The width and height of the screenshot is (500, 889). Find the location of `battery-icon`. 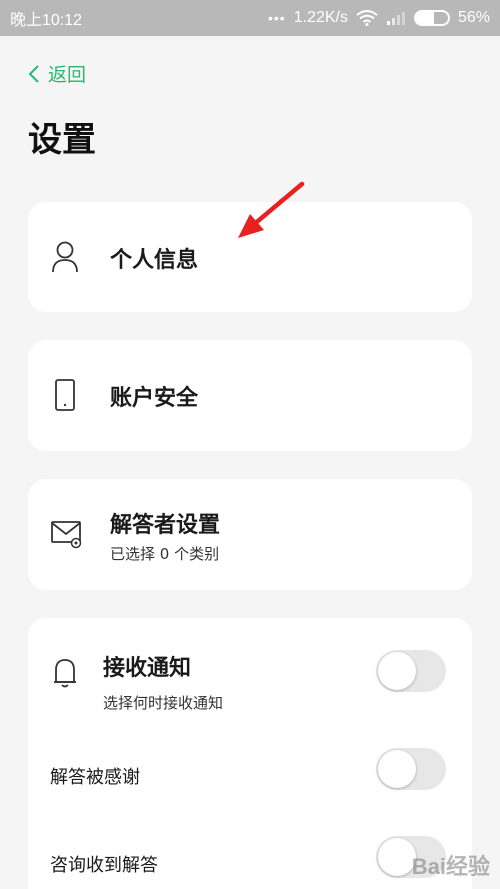

battery-icon is located at coordinates (431, 18).